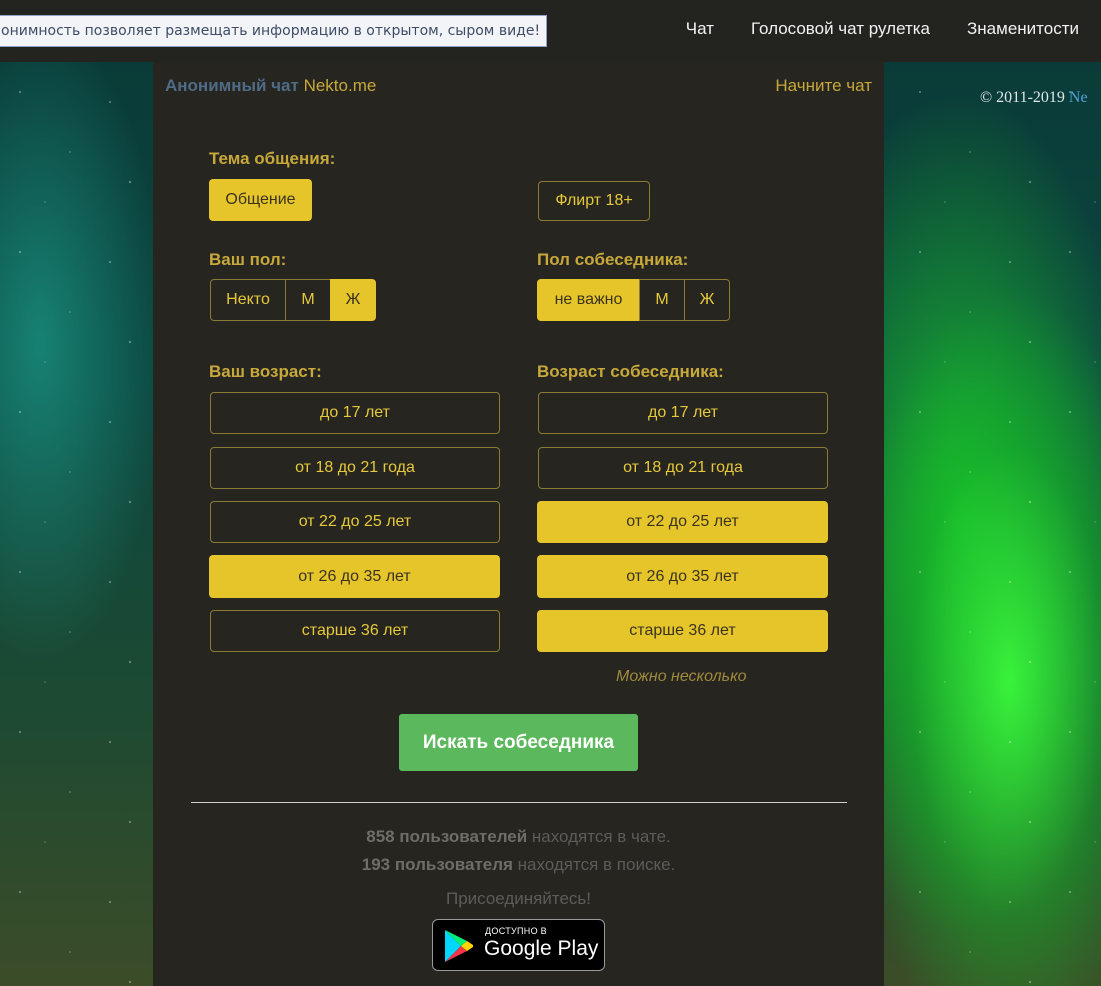 This screenshot has width=1101, height=986. I want to click on your-gender-label: Ваш пол:, so click(248, 259).